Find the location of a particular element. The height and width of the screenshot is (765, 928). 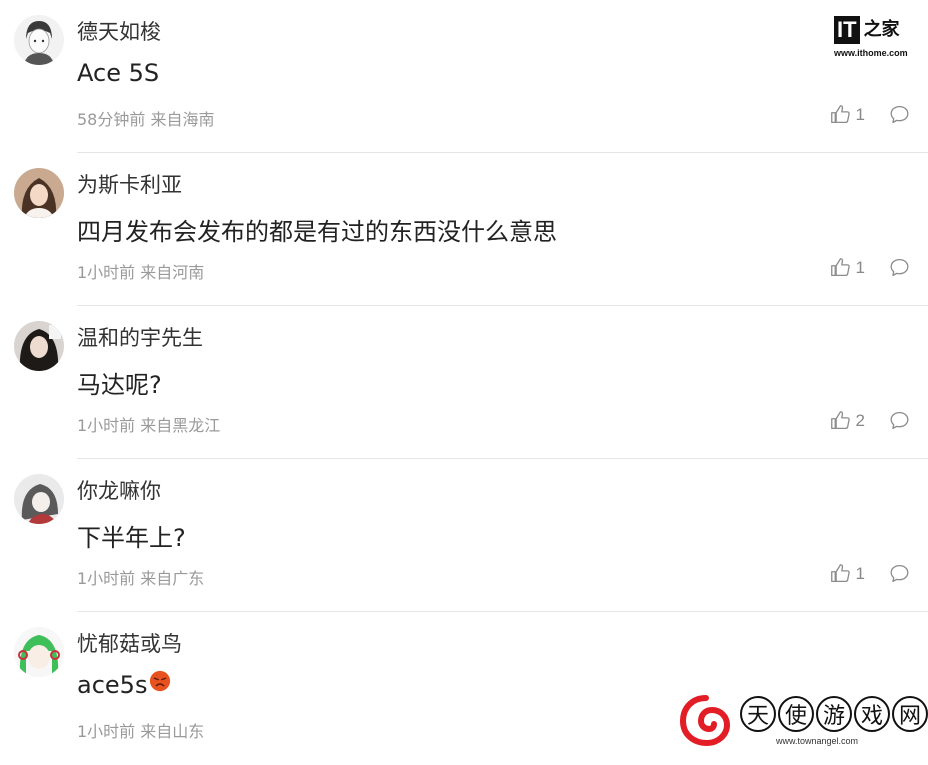

avatar-cartoon-boy-icon is located at coordinates (39, 40).